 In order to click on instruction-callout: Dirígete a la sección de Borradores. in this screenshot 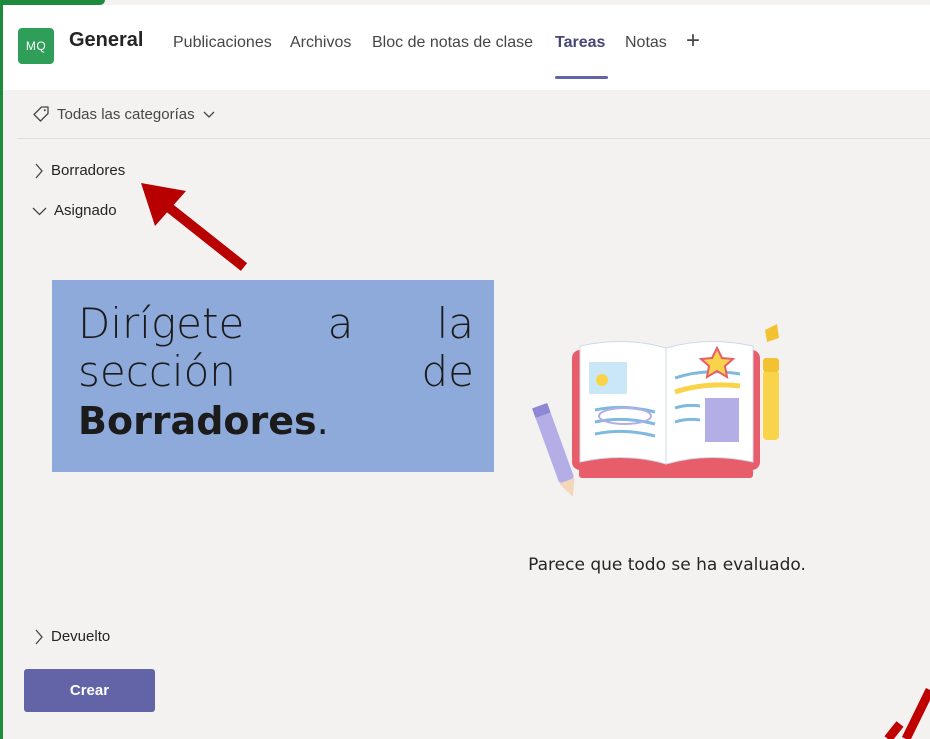, I will do `click(273, 376)`.